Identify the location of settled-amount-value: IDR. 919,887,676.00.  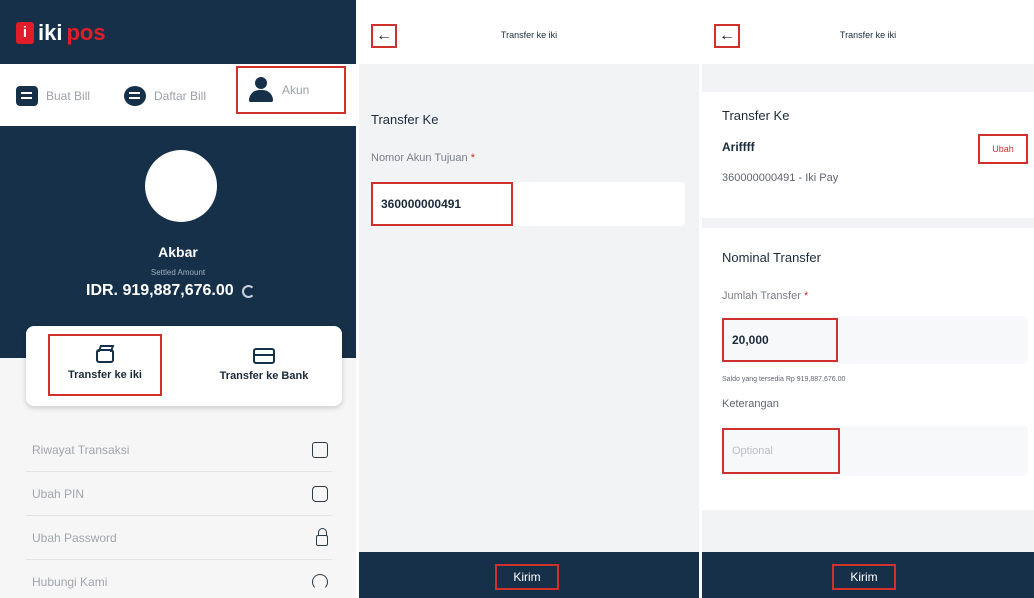
(160, 290).